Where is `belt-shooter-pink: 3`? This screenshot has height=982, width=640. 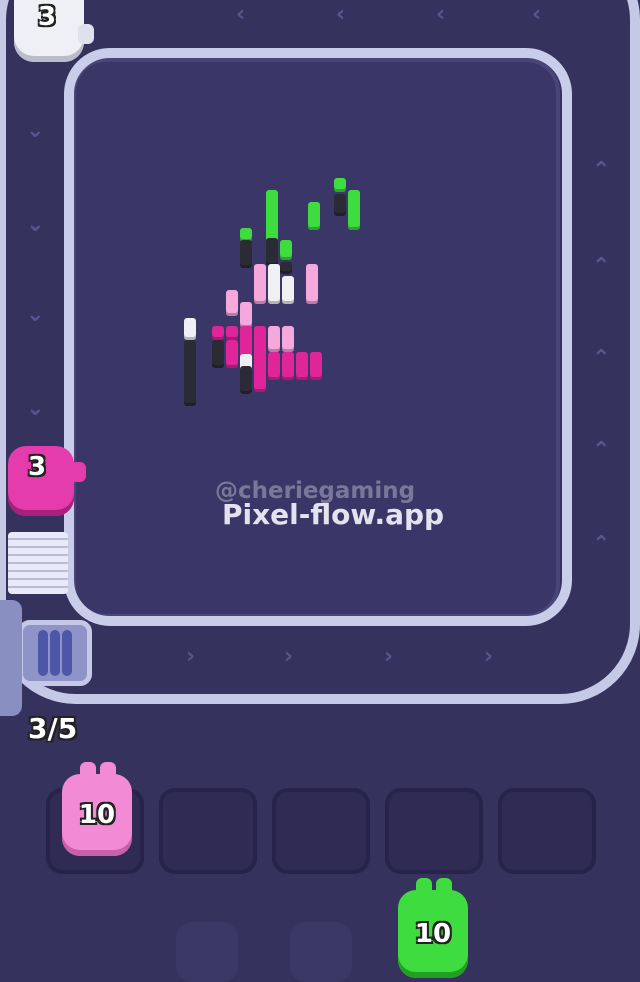 belt-shooter-pink: 3 is located at coordinates (47, 481).